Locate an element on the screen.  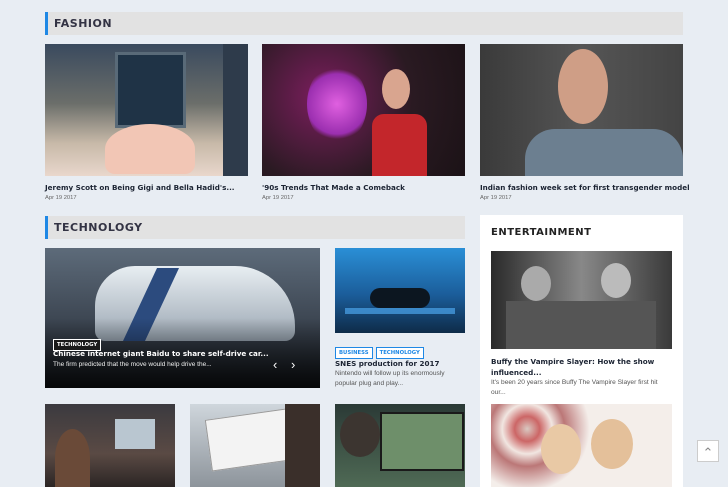
scroll-to-top-button: ⌃ is located at coordinates (708, 451).